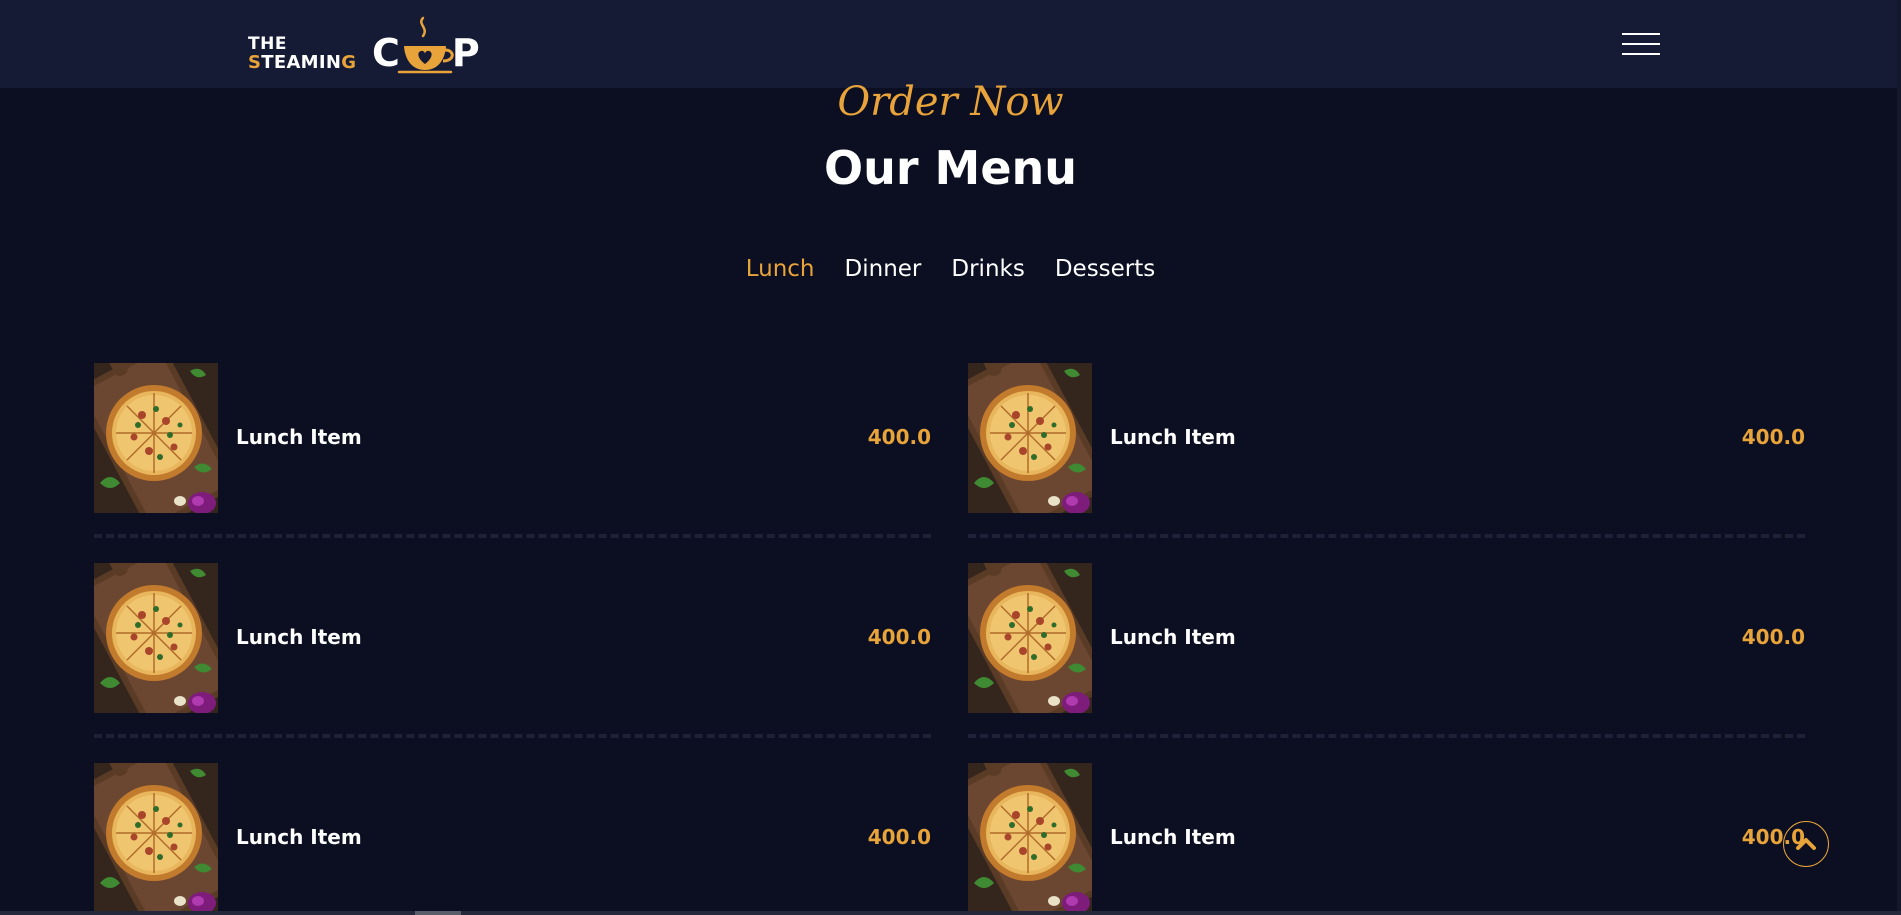 The image size is (1901, 915). I want to click on hamburger-menu-icon, so click(1641, 44).